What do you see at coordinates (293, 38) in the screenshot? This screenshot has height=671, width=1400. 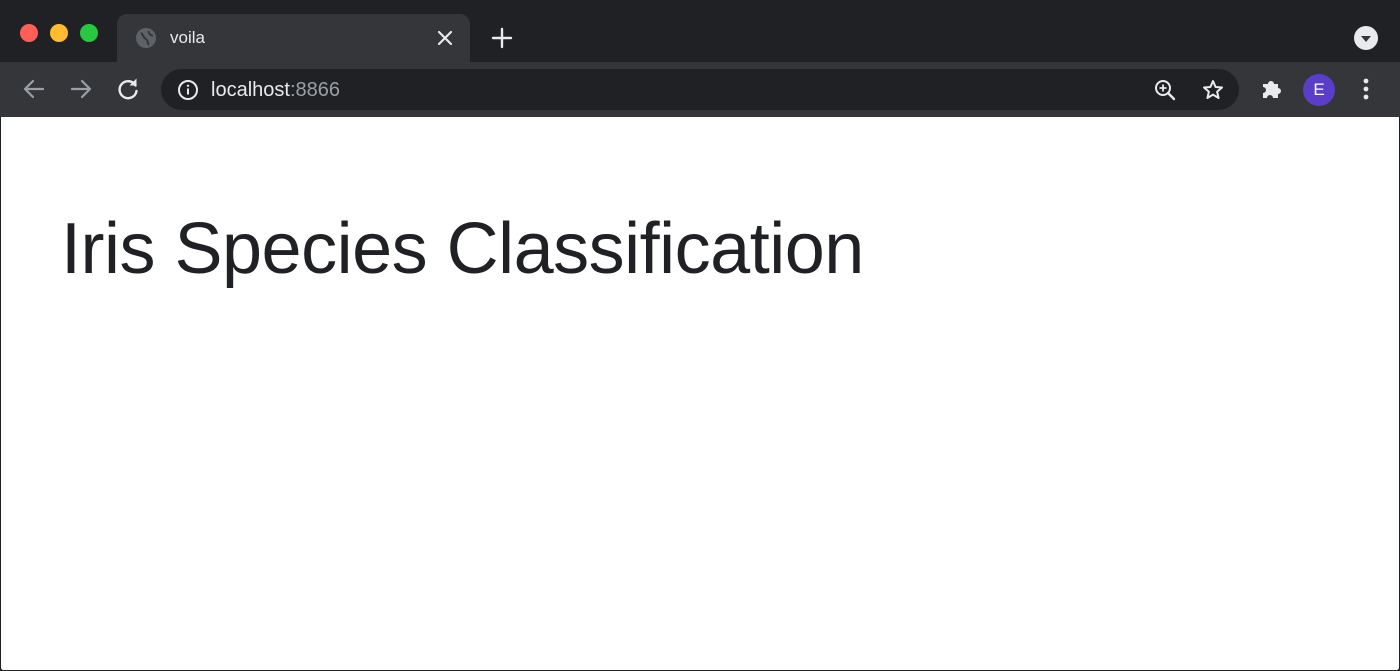 I see `tab-voila: voila` at bounding box center [293, 38].